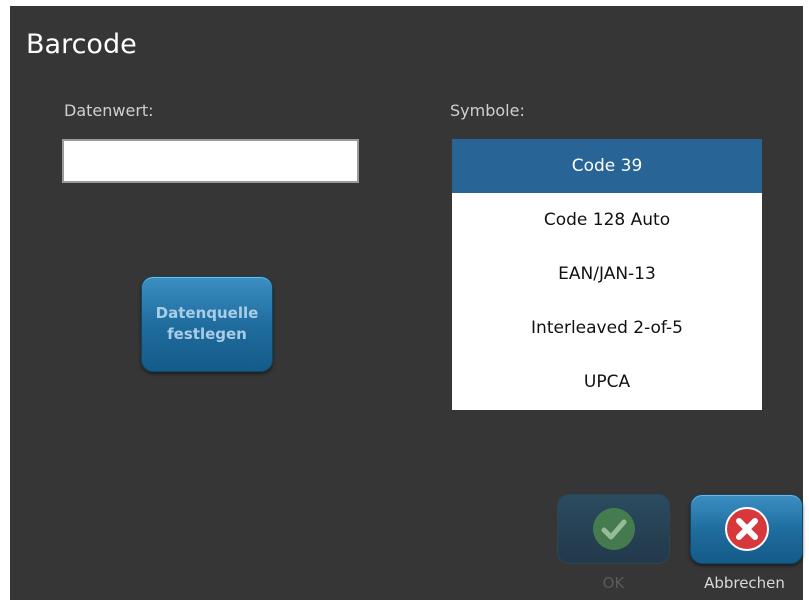 This screenshot has width=809, height=605. I want to click on set-data-source-button: Datenquelle festlegen, so click(207, 324).